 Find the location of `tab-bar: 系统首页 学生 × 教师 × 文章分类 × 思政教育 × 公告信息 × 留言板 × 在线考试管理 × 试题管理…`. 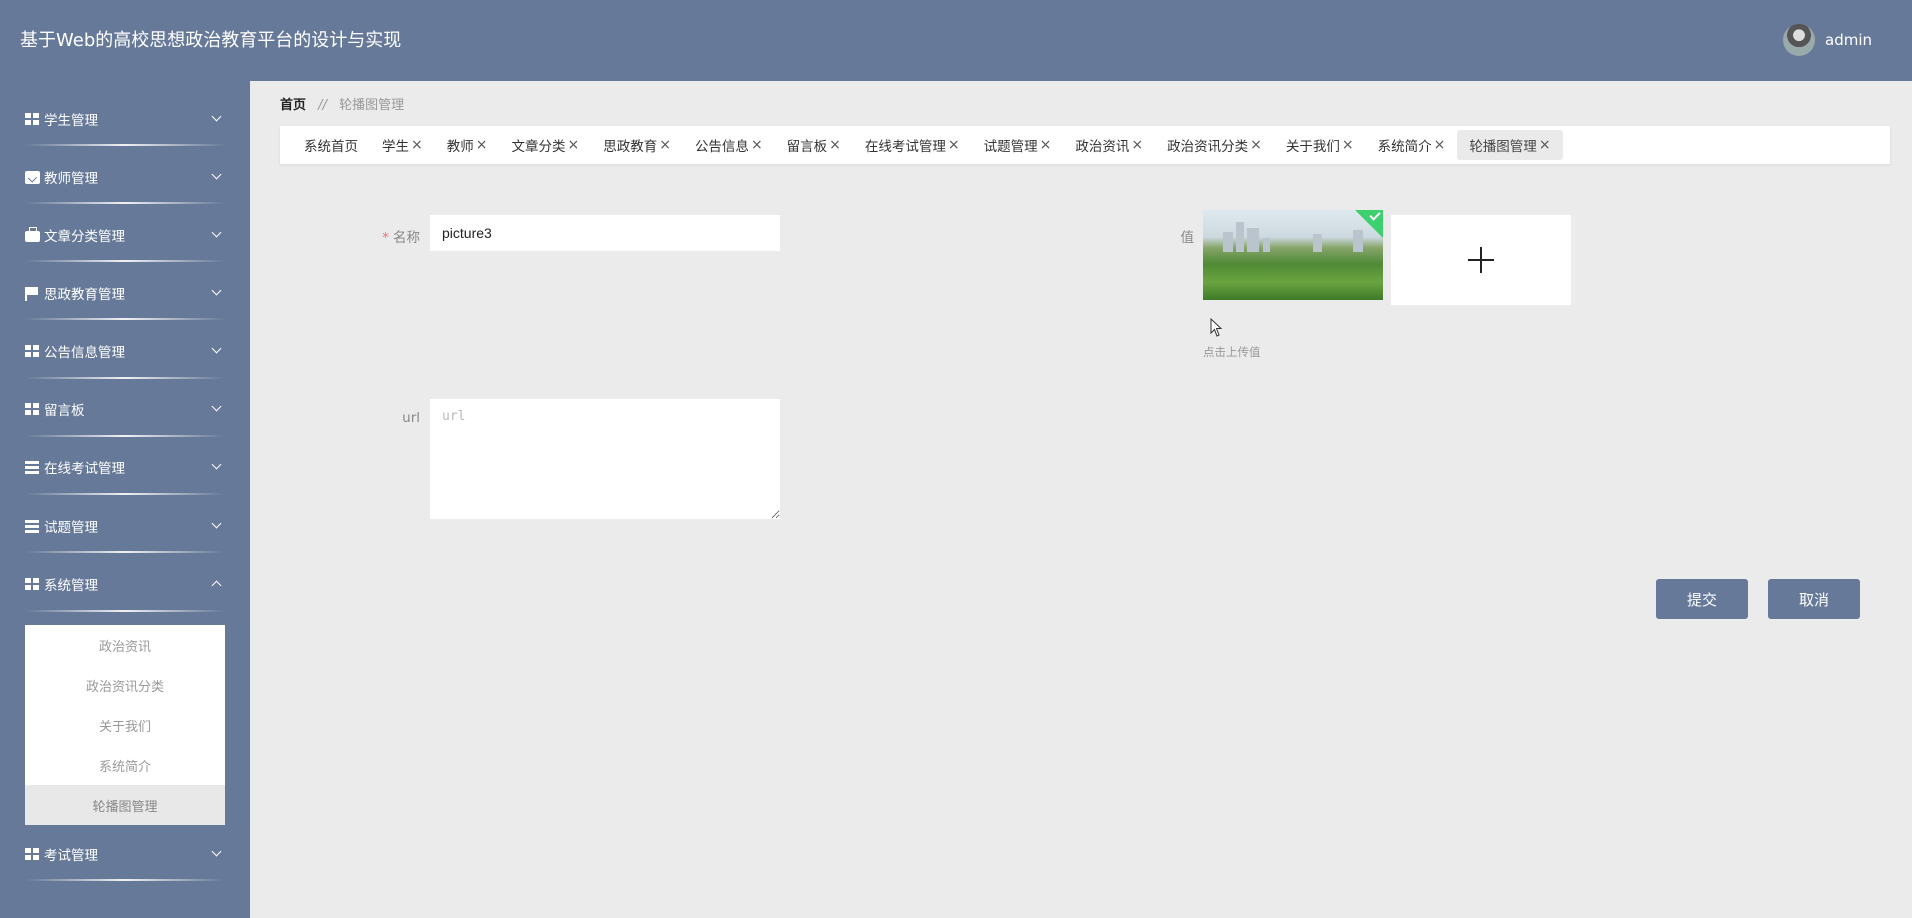

tab-bar: 系统首页 学生 × 教师 × 文章分类 × 思政教育 × 公告信息 × 留言板 × 在线考试管理 × 试题管理… is located at coordinates (1085, 145).